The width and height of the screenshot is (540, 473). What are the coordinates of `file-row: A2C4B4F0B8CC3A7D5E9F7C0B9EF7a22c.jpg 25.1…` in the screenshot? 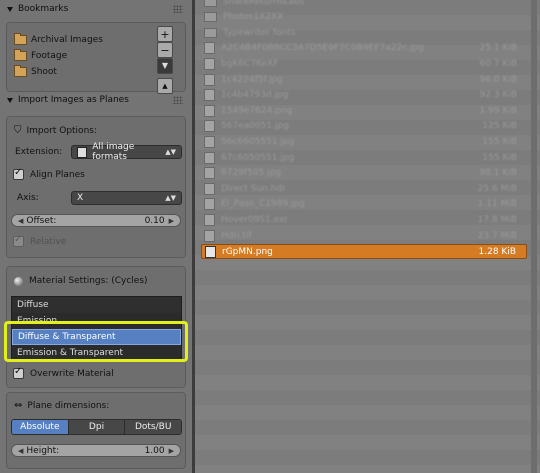 It's located at (364, 48).